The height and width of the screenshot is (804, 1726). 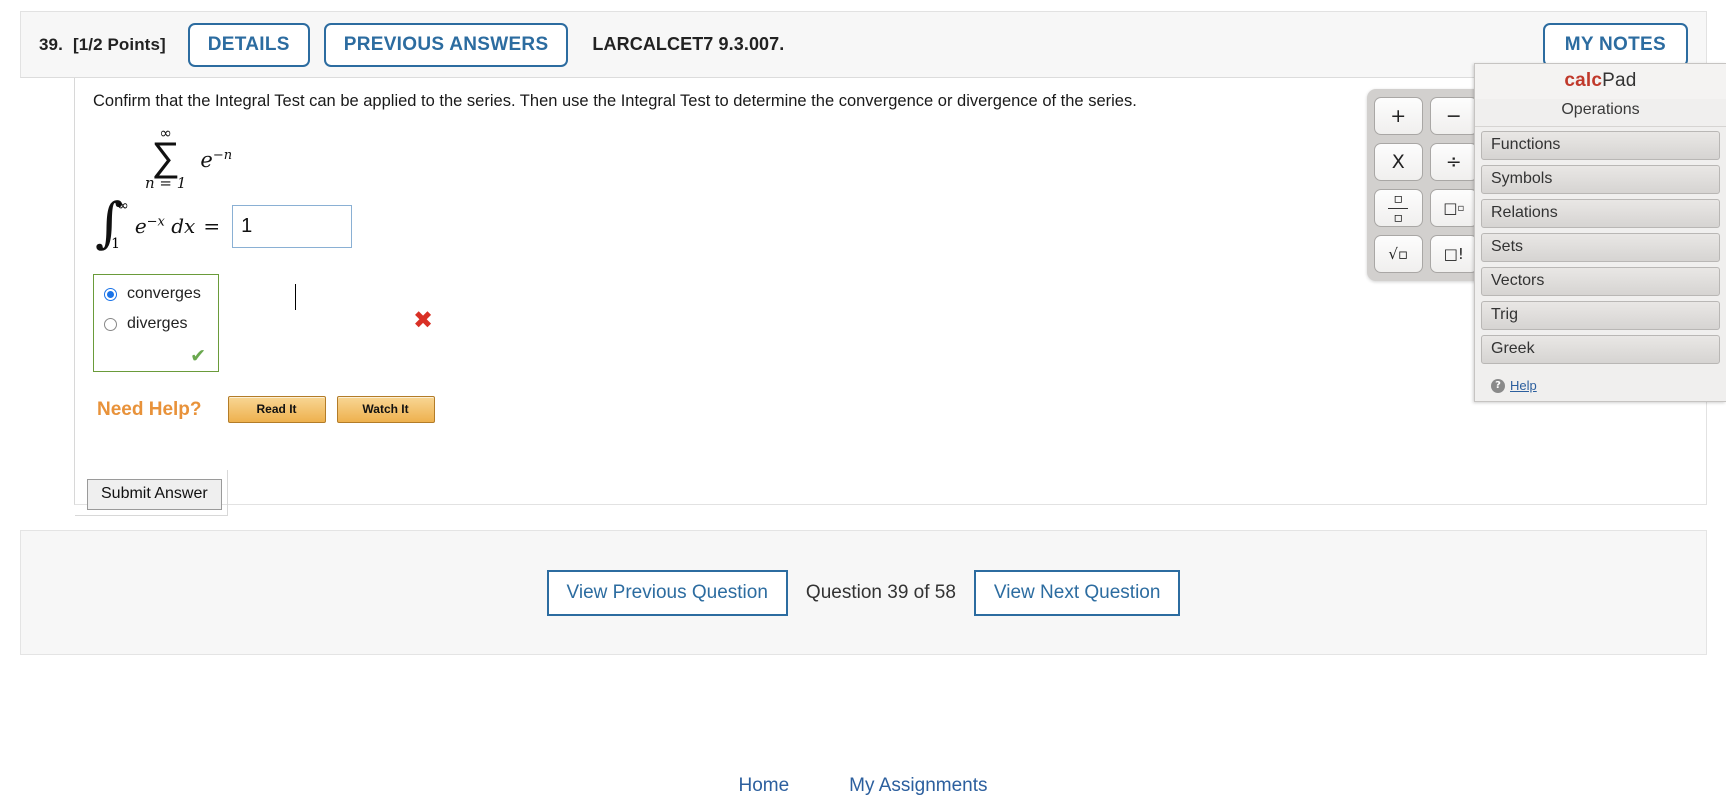 What do you see at coordinates (1615, 44) in the screenshot?
I see `my-notes-button: MY NOTES` at bounding box center [1615, 44].